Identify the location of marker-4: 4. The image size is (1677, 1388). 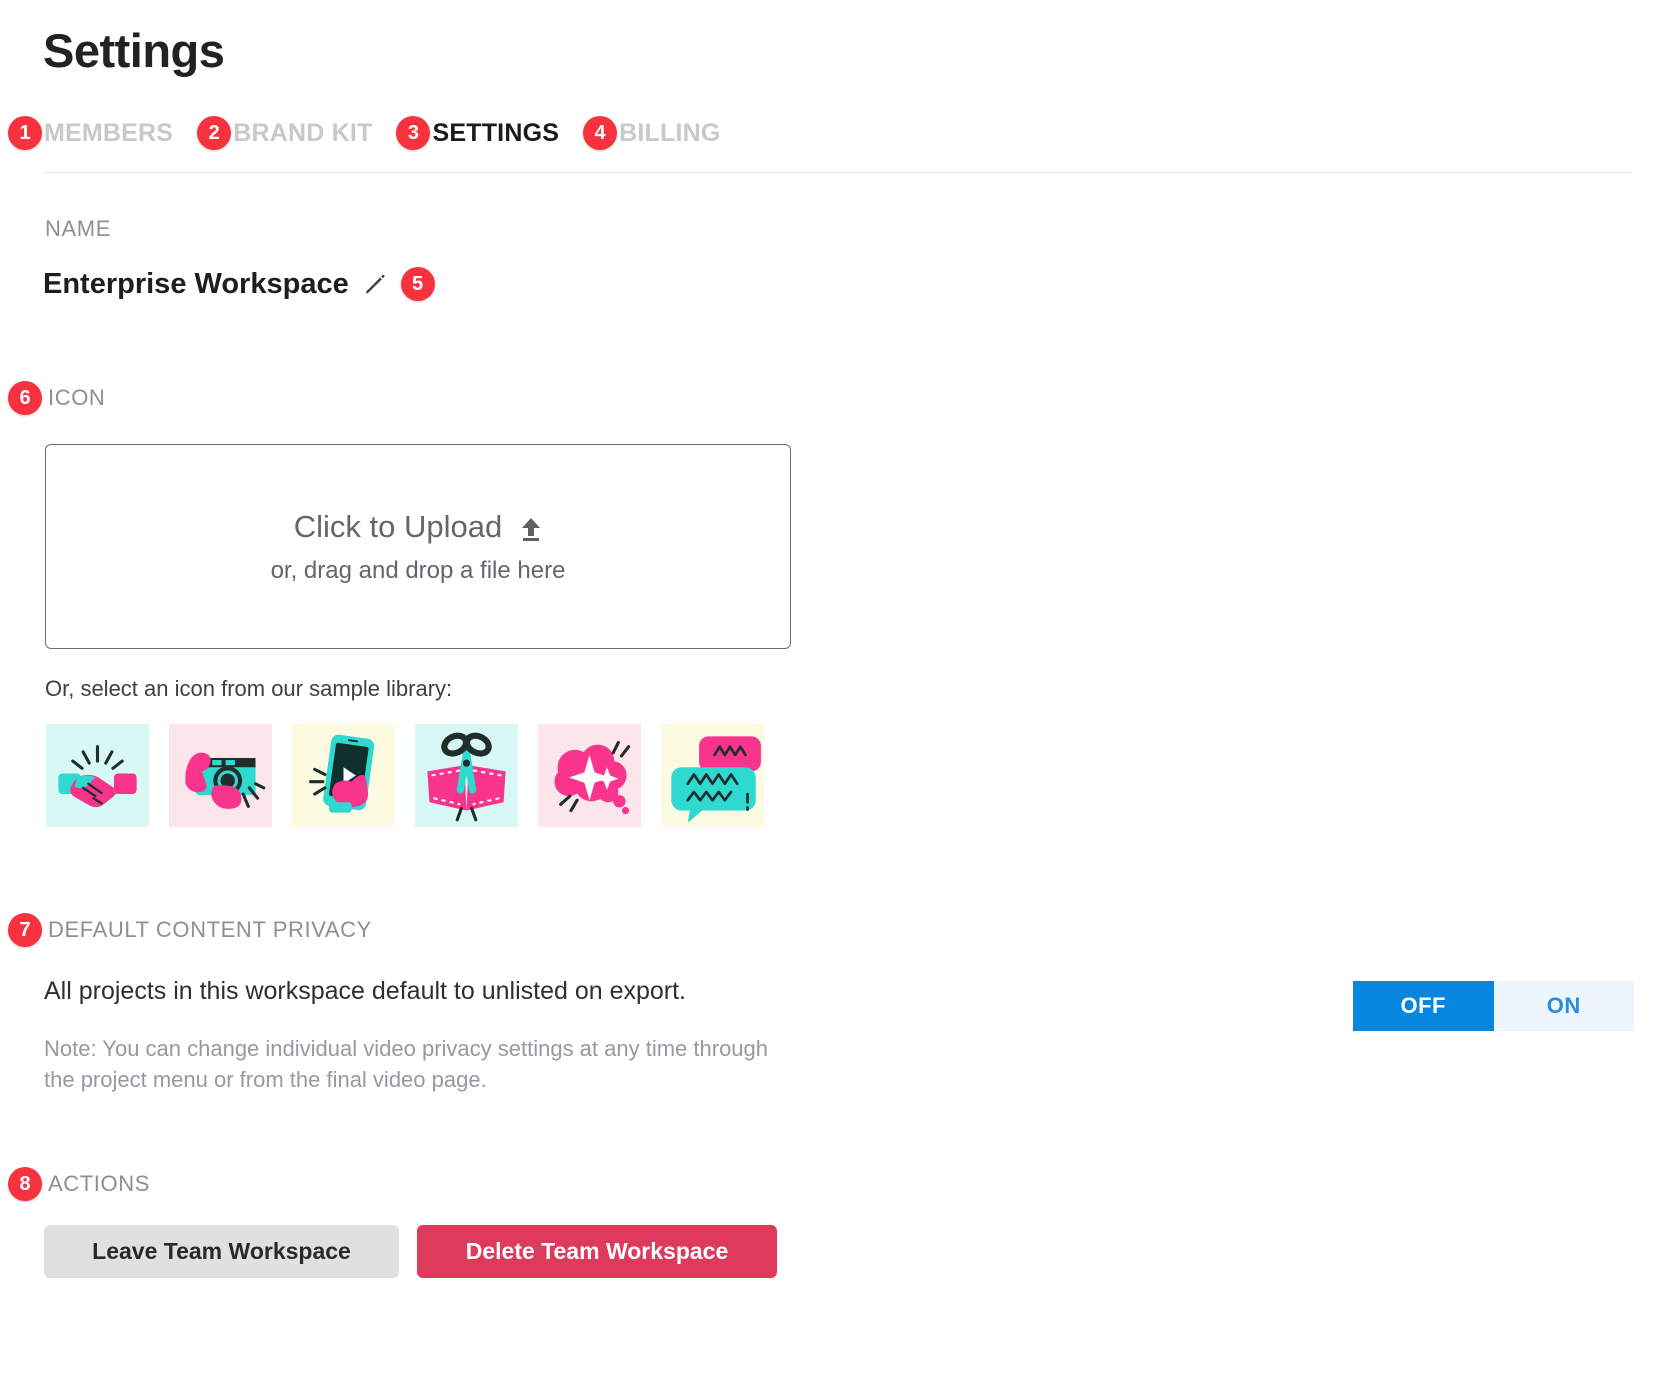
(600, 133).